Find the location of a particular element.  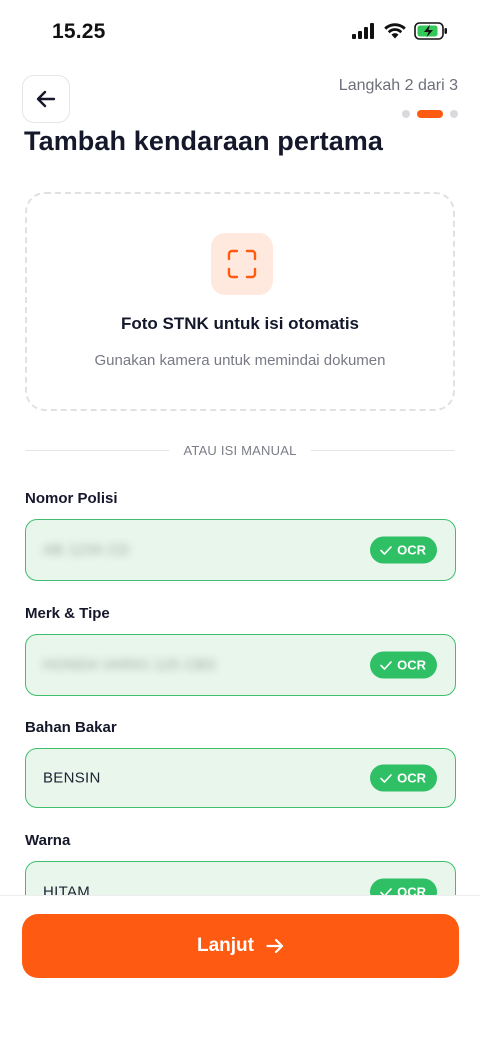

field-label-merk-tipe: Merk & Tipe is located at coordinates (67, 613).